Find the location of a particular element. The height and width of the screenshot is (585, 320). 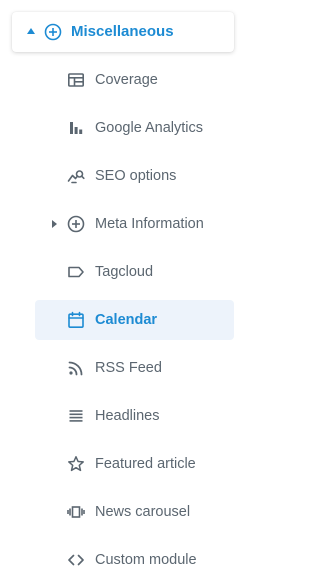

menu-item-rss-feed: RSS Feed is located at coordinates (134, 368).